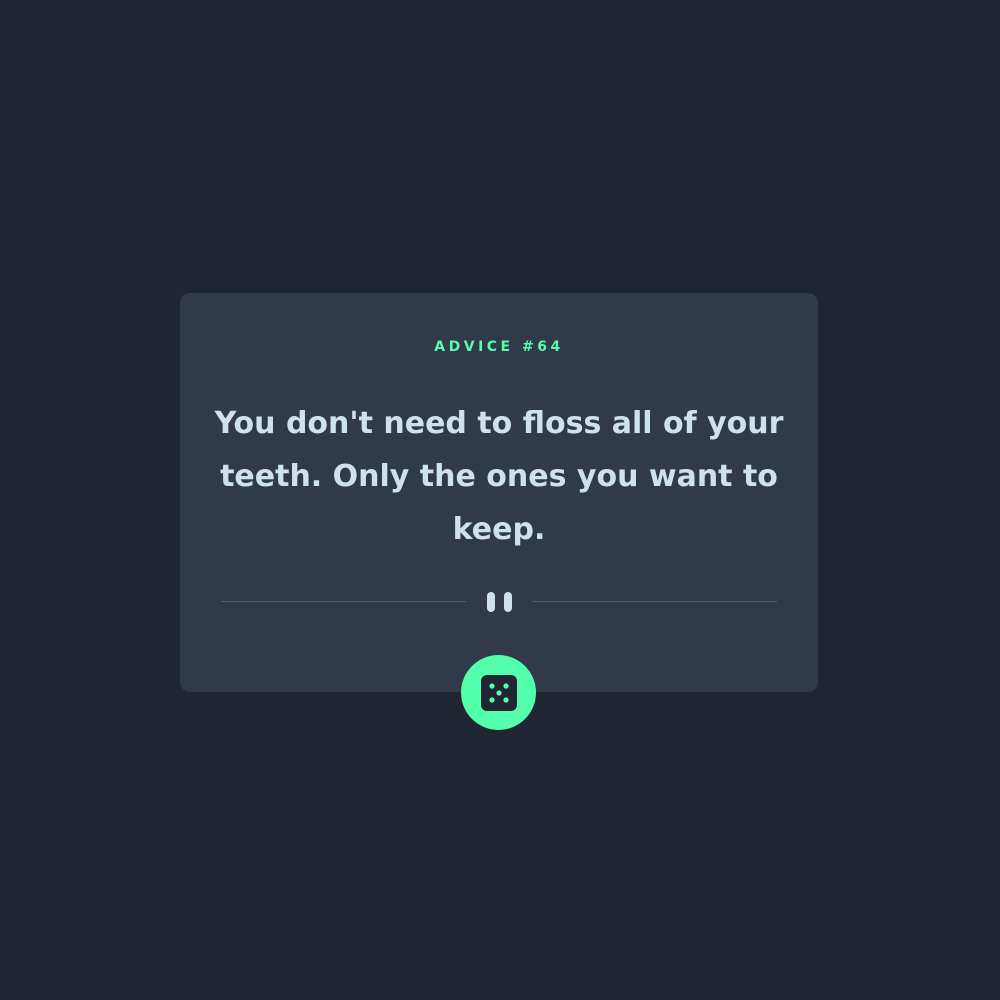 The width and height of the screenshot is (1000, 1000). I want to click on new-advice-button, so click(498, 692).